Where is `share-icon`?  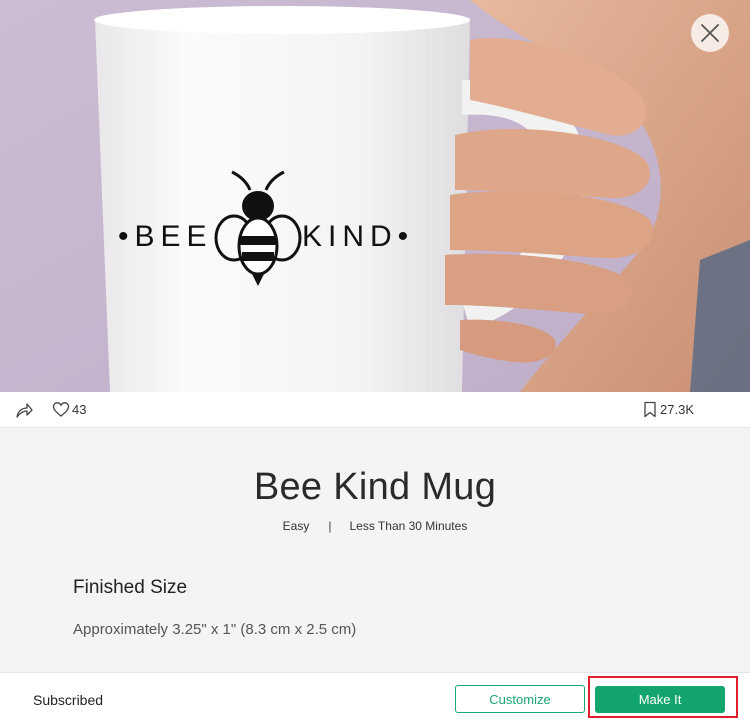 share-icon is located at coordinates (24, 410).